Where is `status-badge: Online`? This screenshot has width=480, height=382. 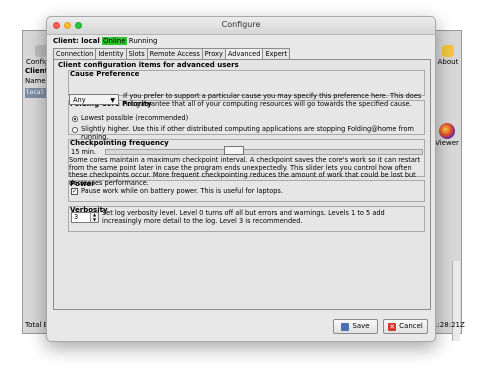 status-badge: Online is located at coordinates (114, 41).